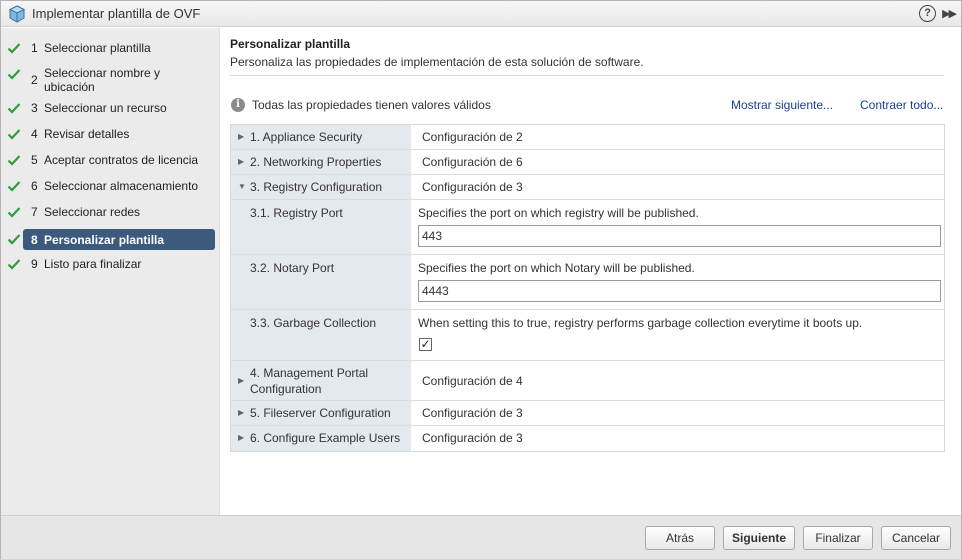  I want to click on step-9: 9 Listo para finalizar, so click(110, 264).